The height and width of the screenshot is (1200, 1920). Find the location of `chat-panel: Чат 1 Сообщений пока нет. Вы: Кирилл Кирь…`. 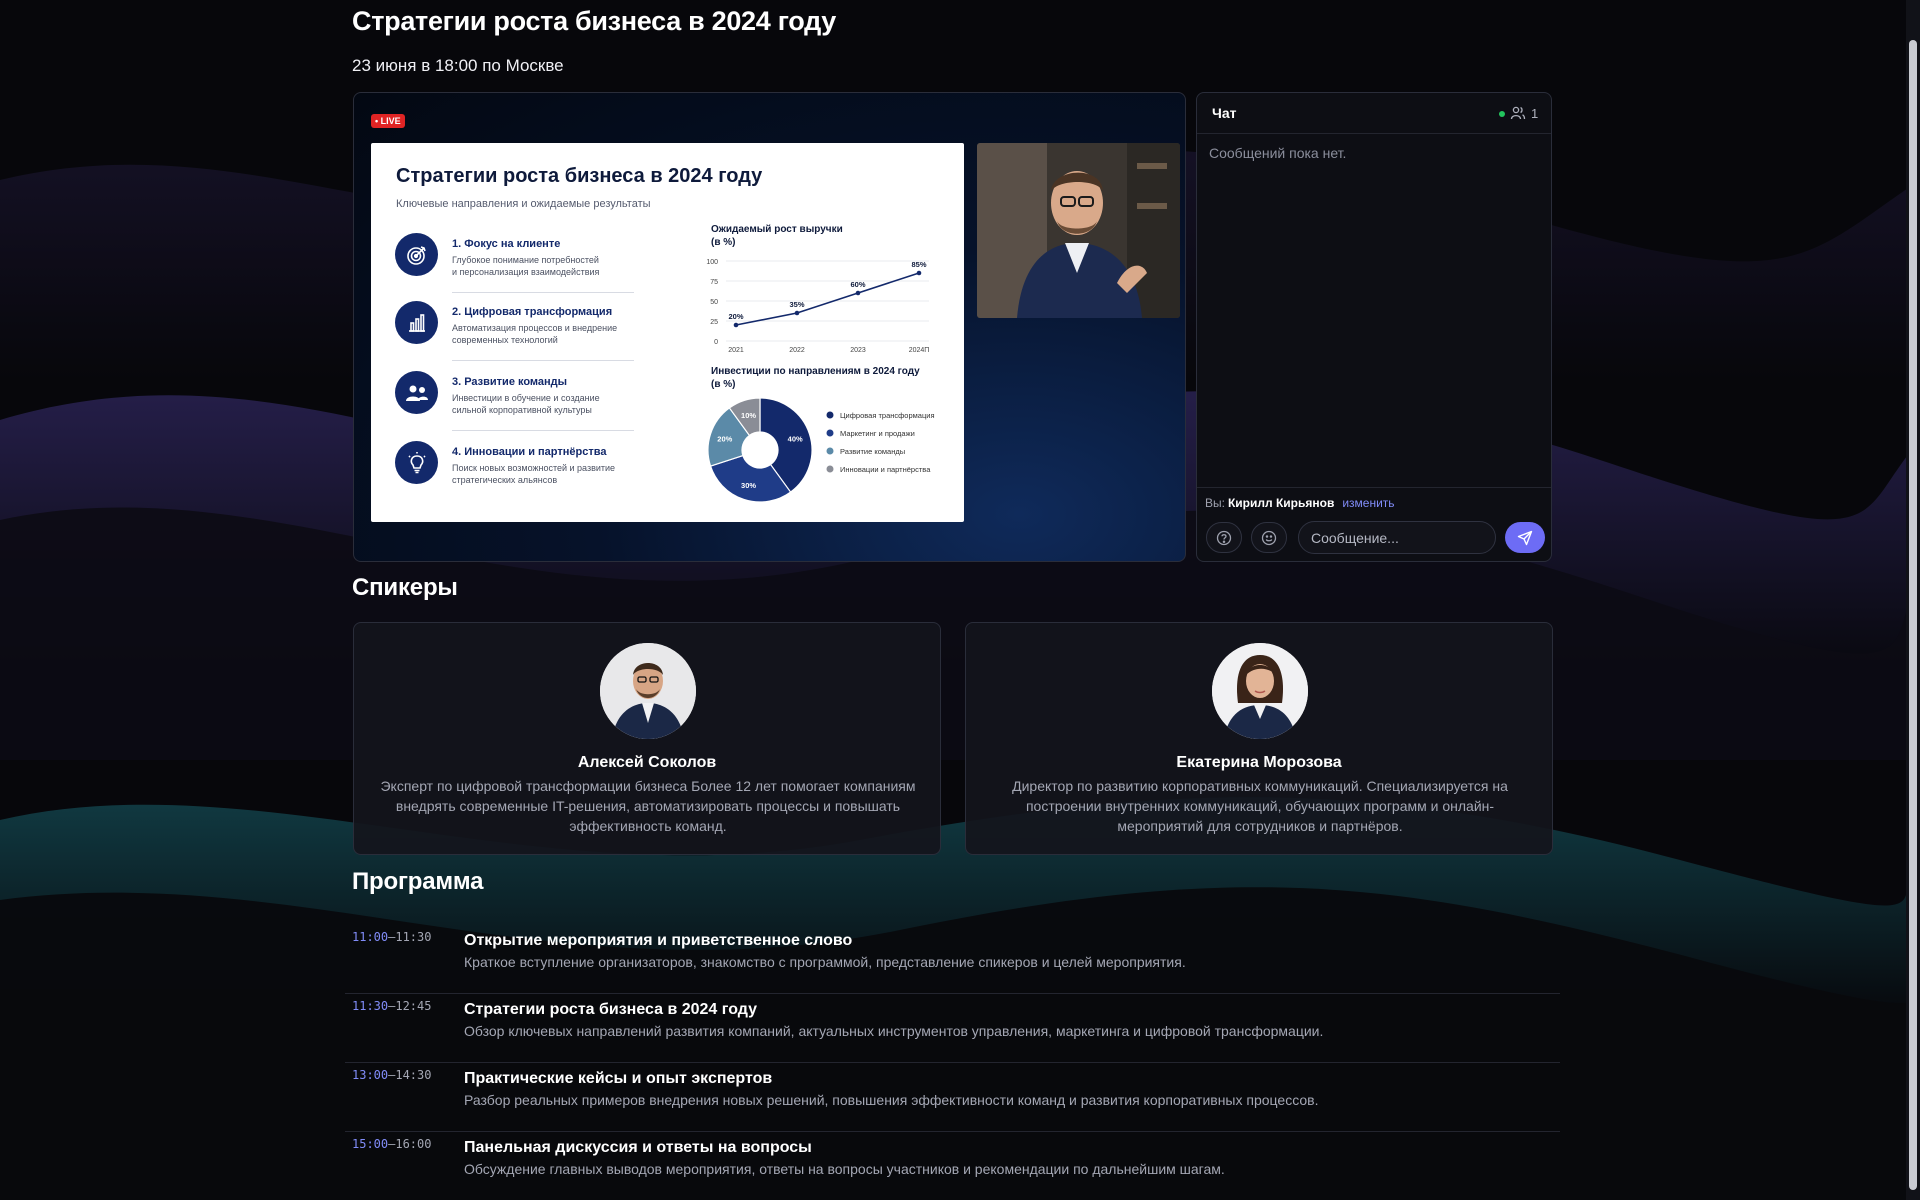

chat-panel: Чат 1 Сообщений пока нет. Вы: Кирилл Кирь… is located at coordinates (1374, 327).